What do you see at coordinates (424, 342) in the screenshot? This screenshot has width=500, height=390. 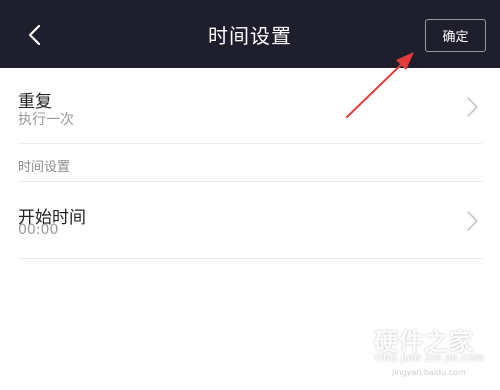 I see `watermark-name: 硬件之家` at bounding box center [424, 342].